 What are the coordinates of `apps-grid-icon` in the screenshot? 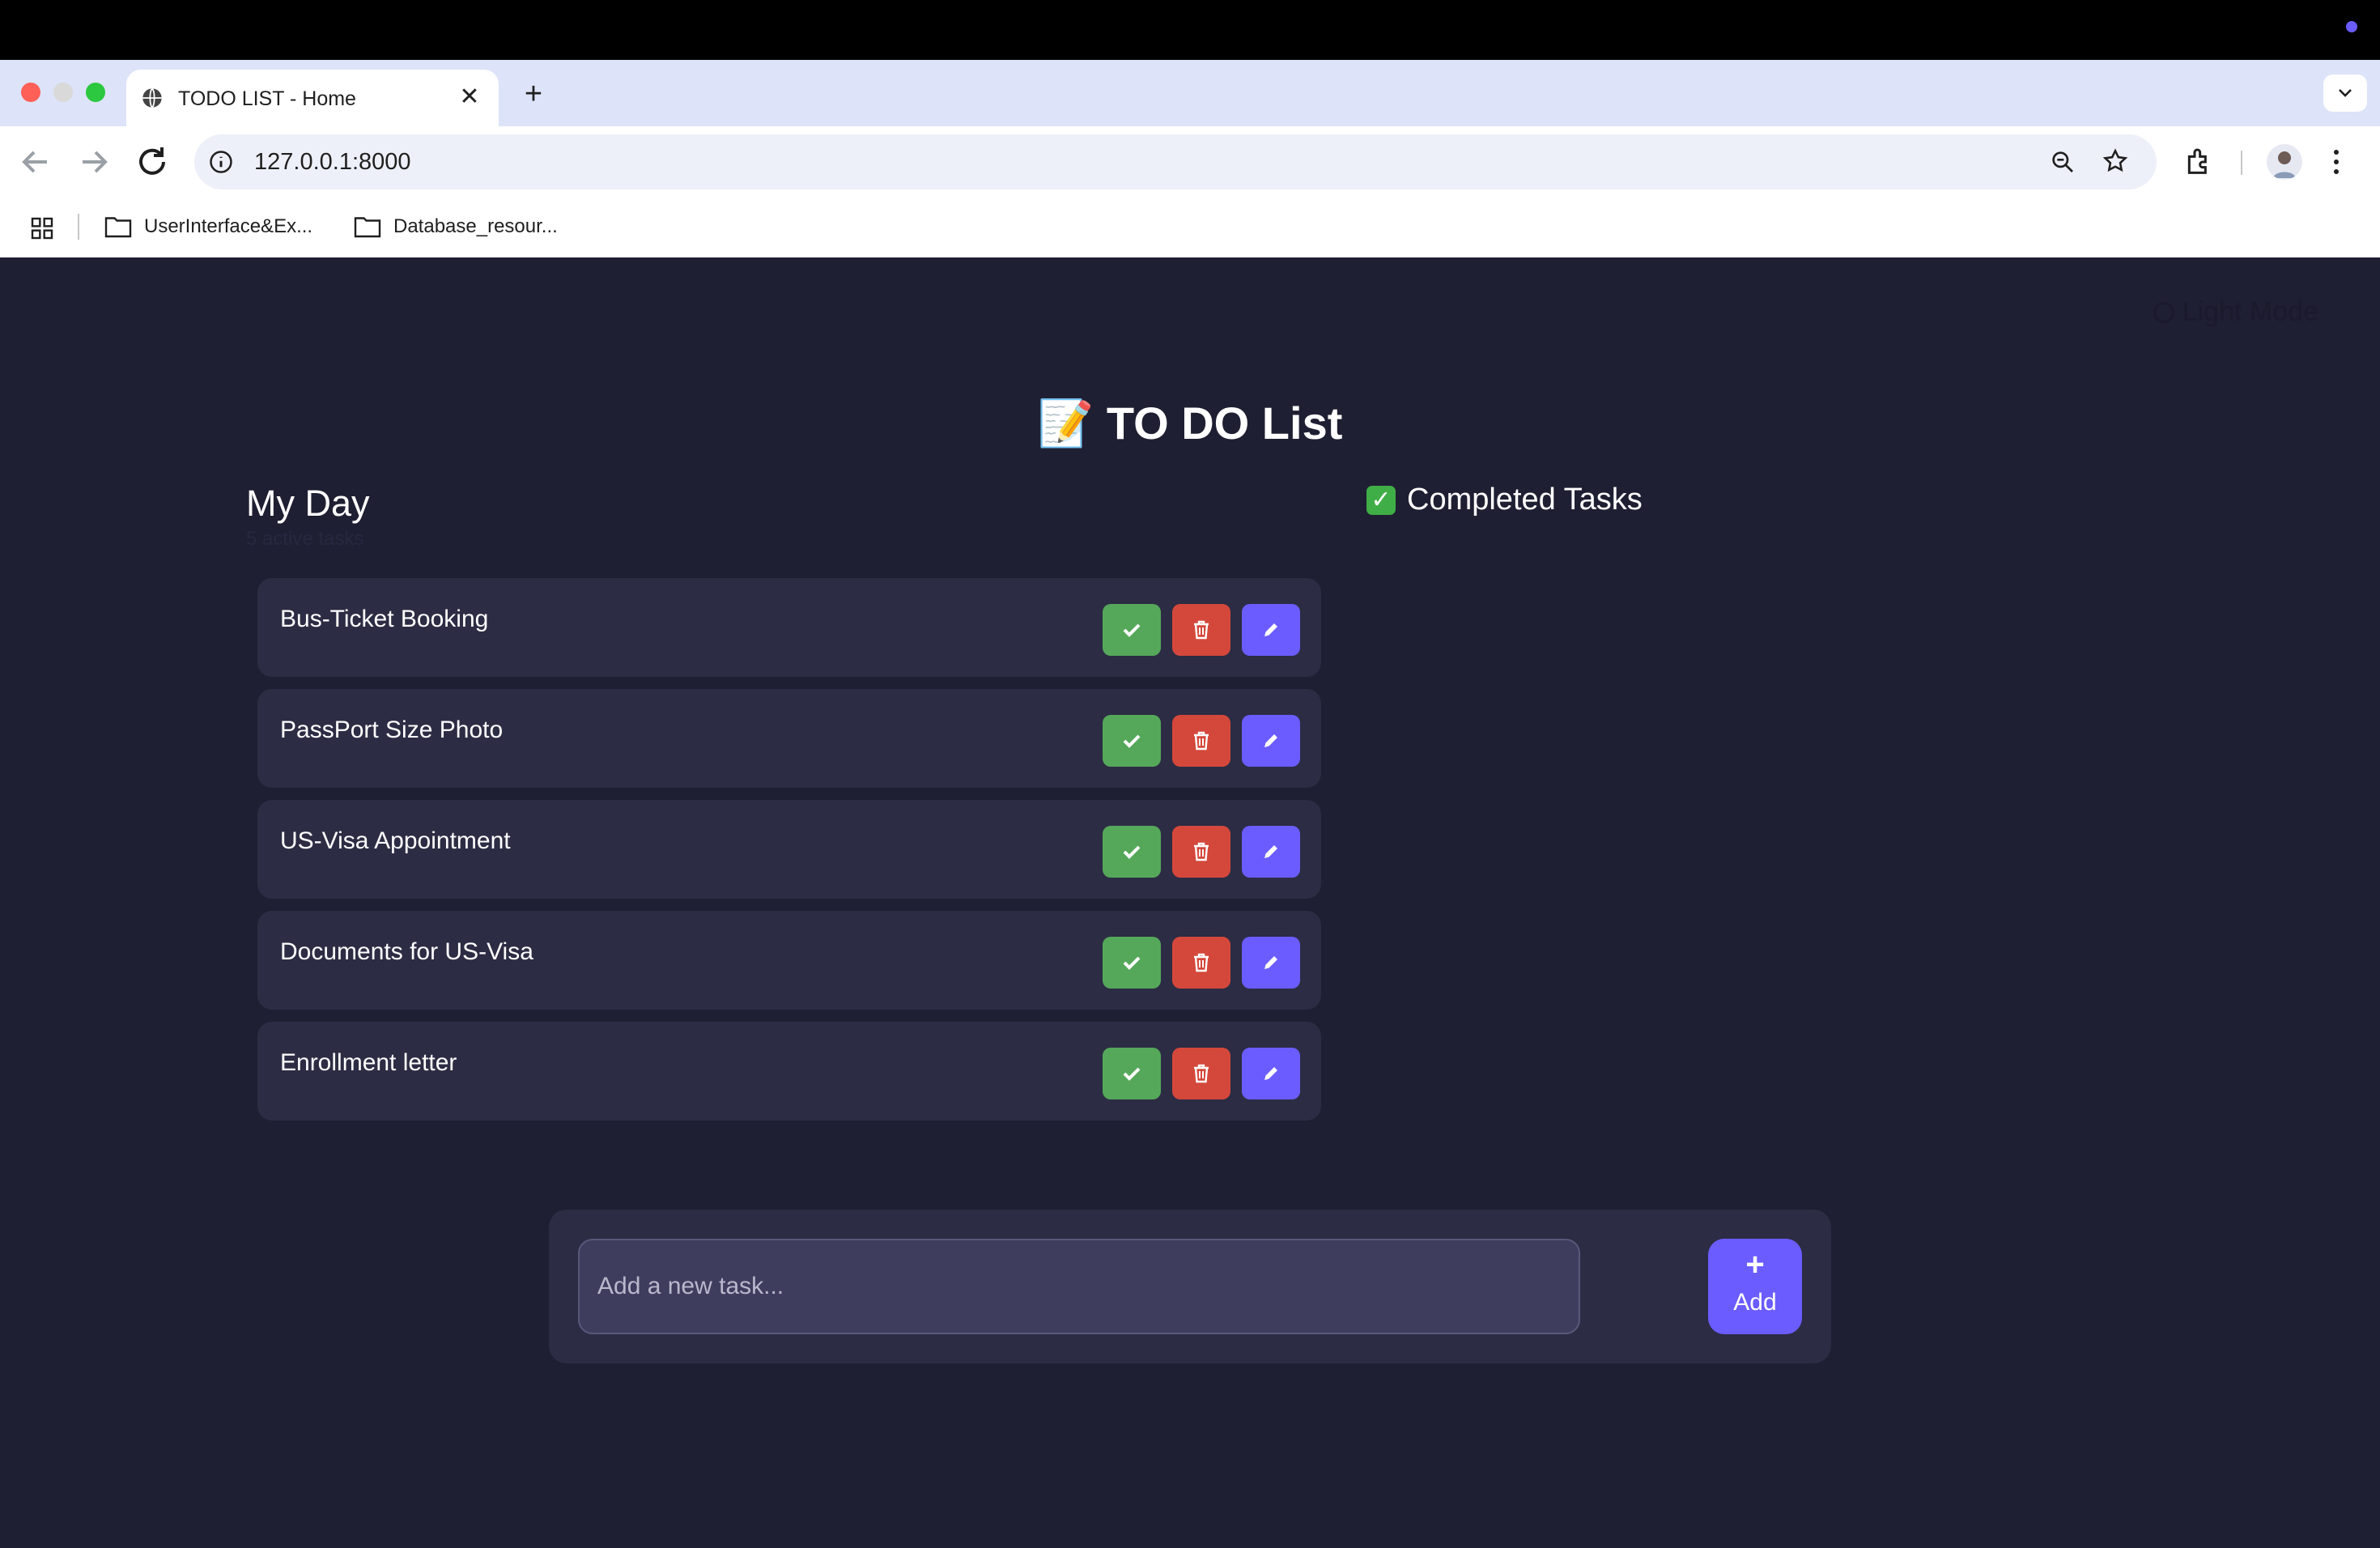 It's located at (42, 228).